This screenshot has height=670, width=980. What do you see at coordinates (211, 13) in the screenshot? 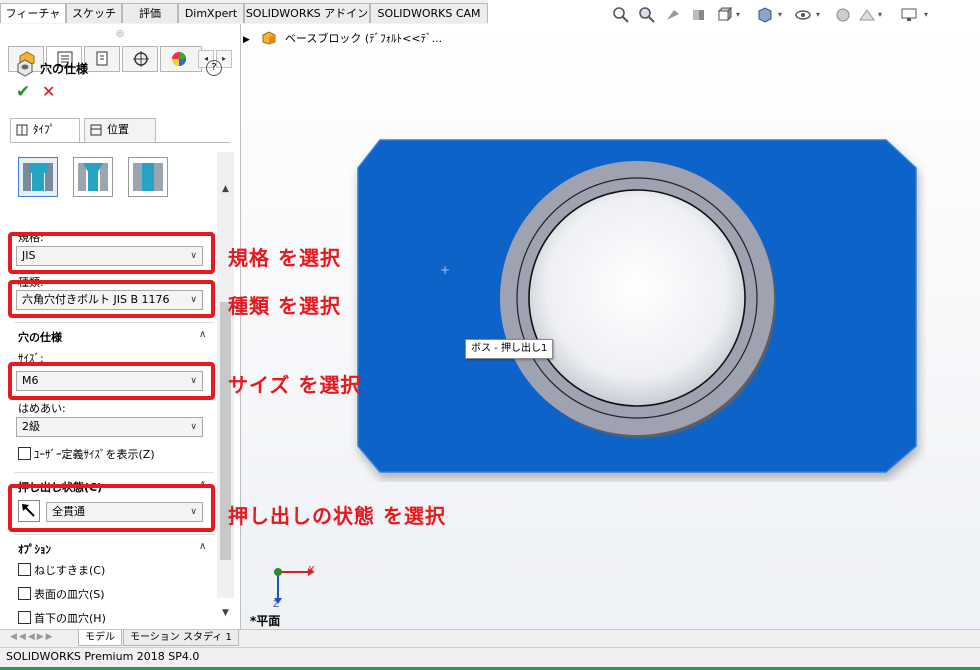
I see `tab-dimxpert: DimXpert` at bounding box center [211, 13].